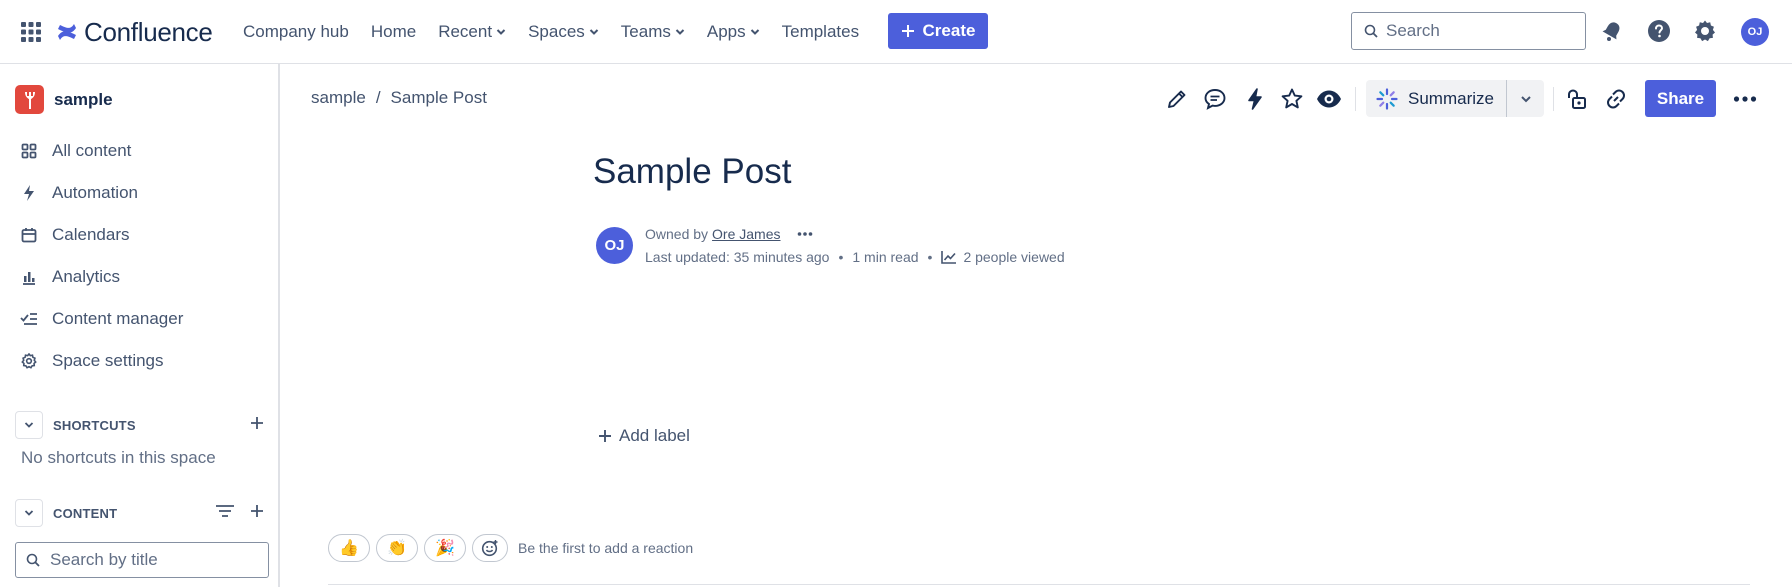 This screenshot has width=1792, height=587. I want to click on nav-link-label: Spaces, so click(556, 31).